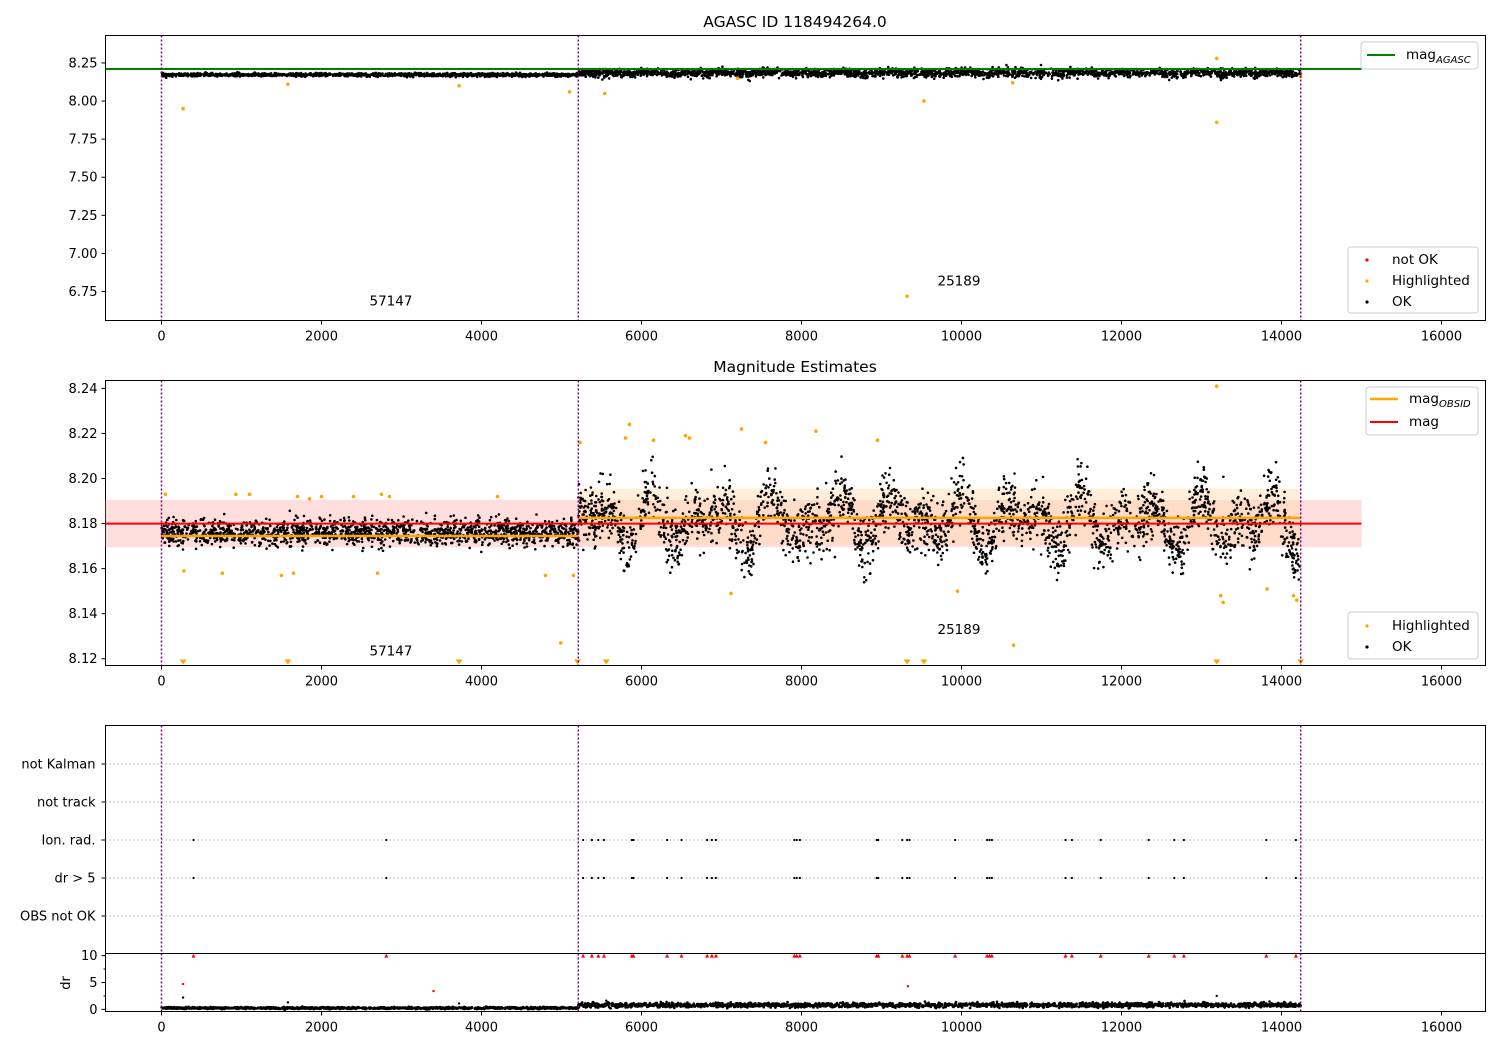 This screenshot has width=1500, height=1050. I want to click on y-tick-label: 7.25, so click(83, 216).